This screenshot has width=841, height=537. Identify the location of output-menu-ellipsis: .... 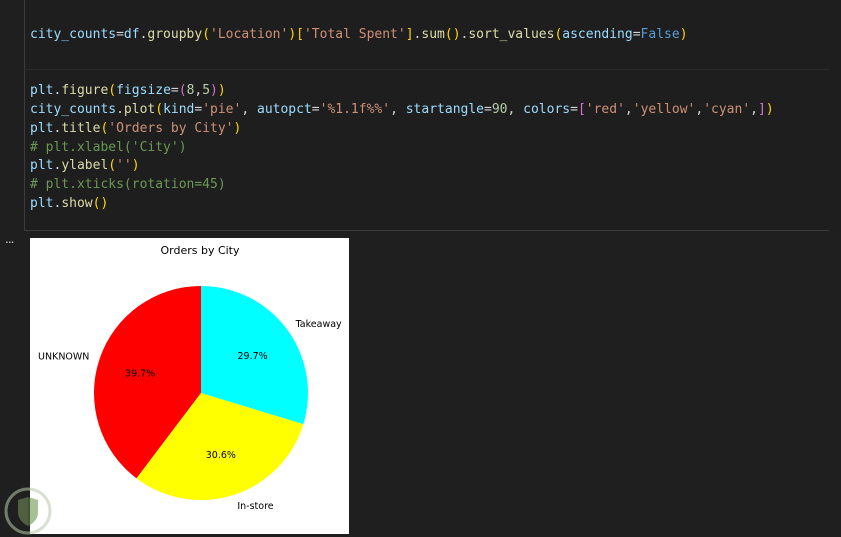
(10, 239).